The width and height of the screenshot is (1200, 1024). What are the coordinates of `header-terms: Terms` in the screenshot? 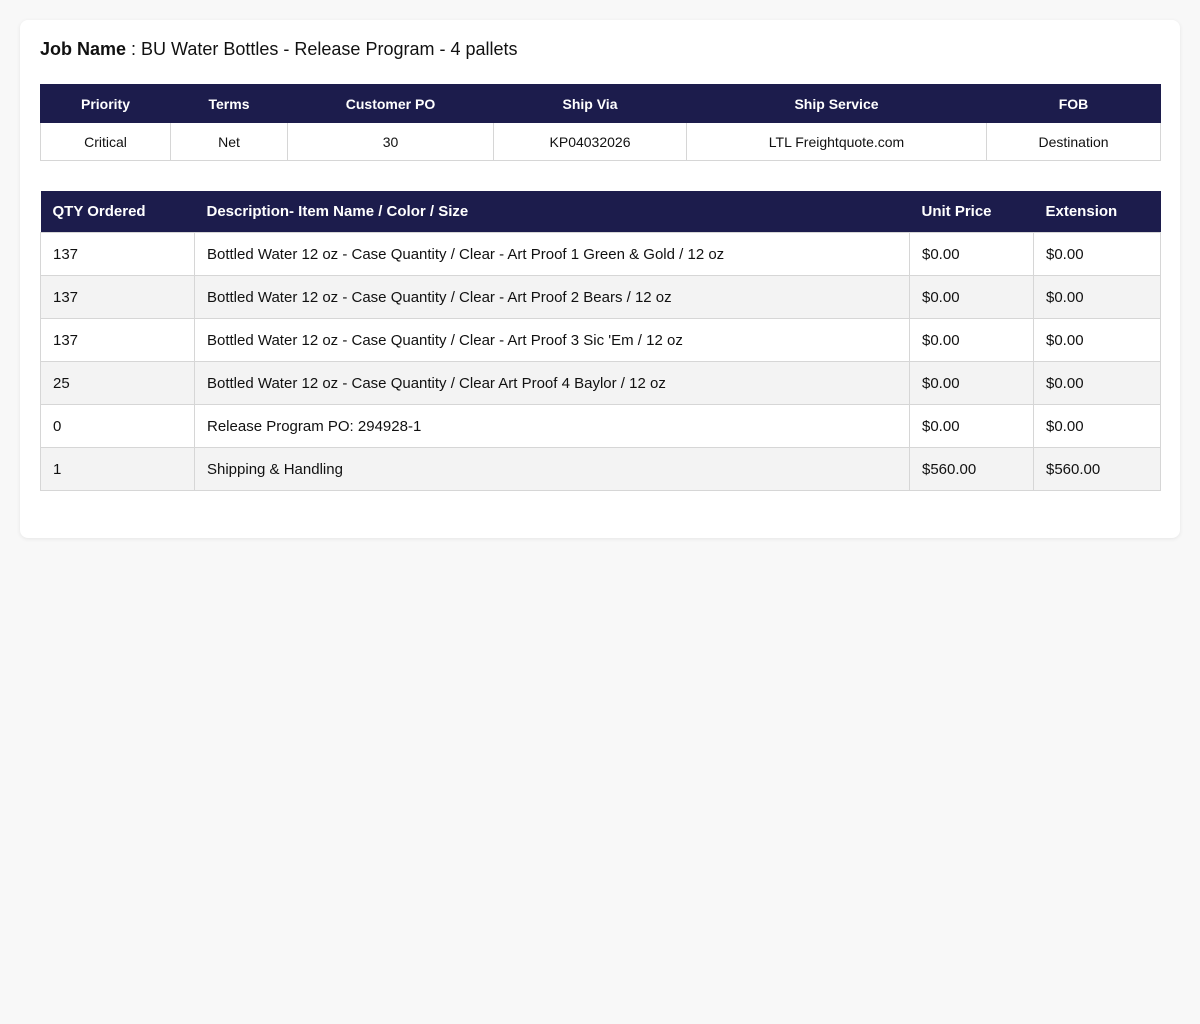 It's located at (229, 103).